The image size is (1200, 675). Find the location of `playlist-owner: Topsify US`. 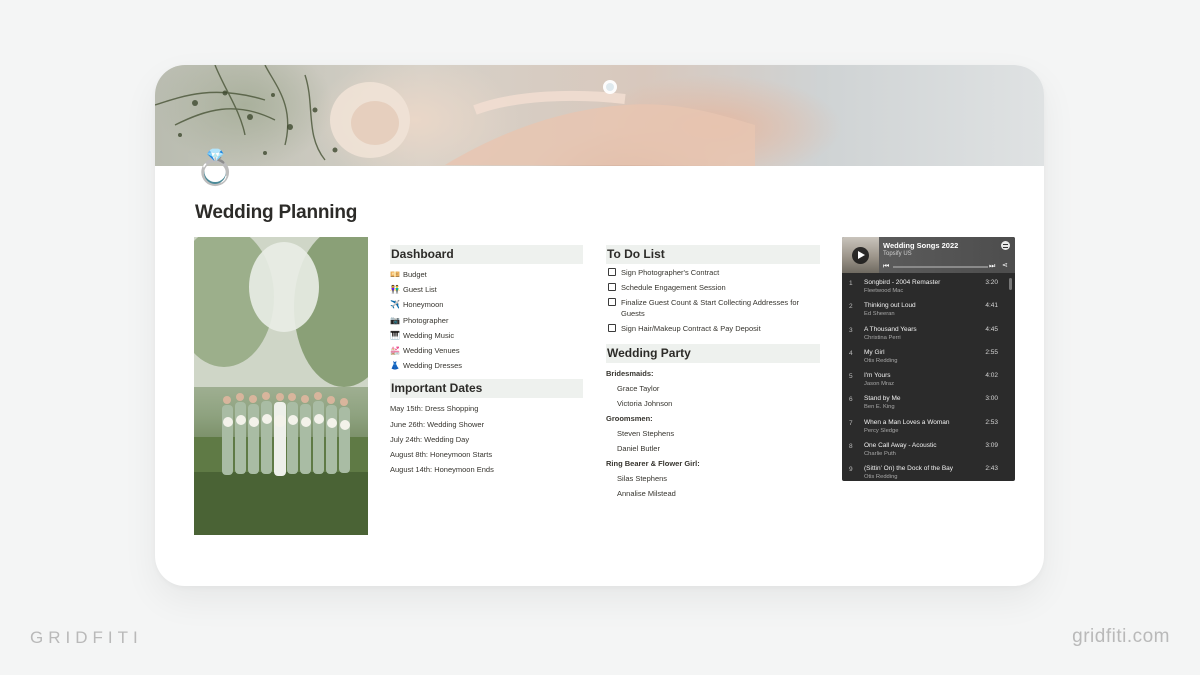

playlist-owner: Topsify US is located at coordinates (897, 254).